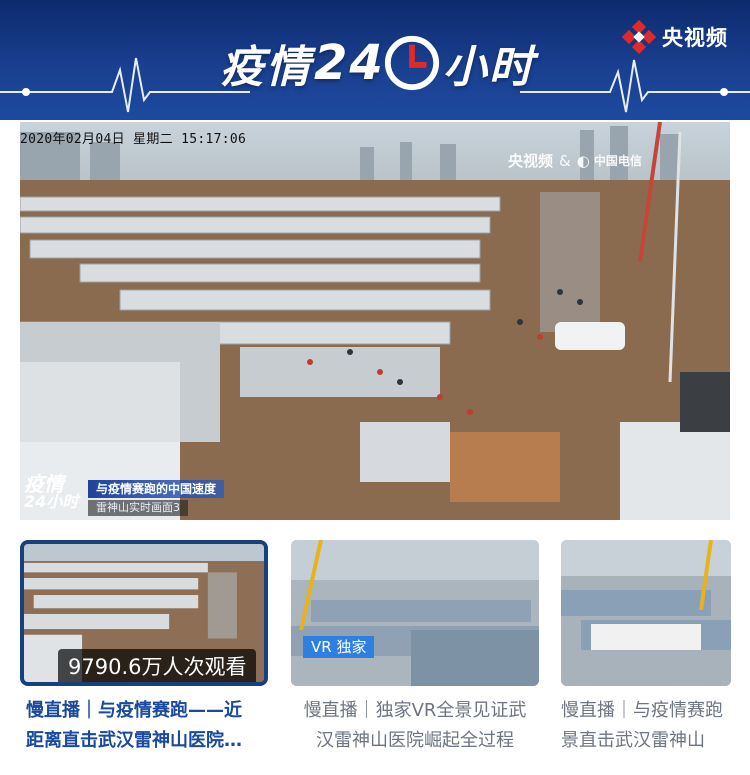 The height and width of the screenshot is (775, 750). I want to click on video-timestamp: 2020年02月04日 星期二 15:17:06, so click(133, 139).